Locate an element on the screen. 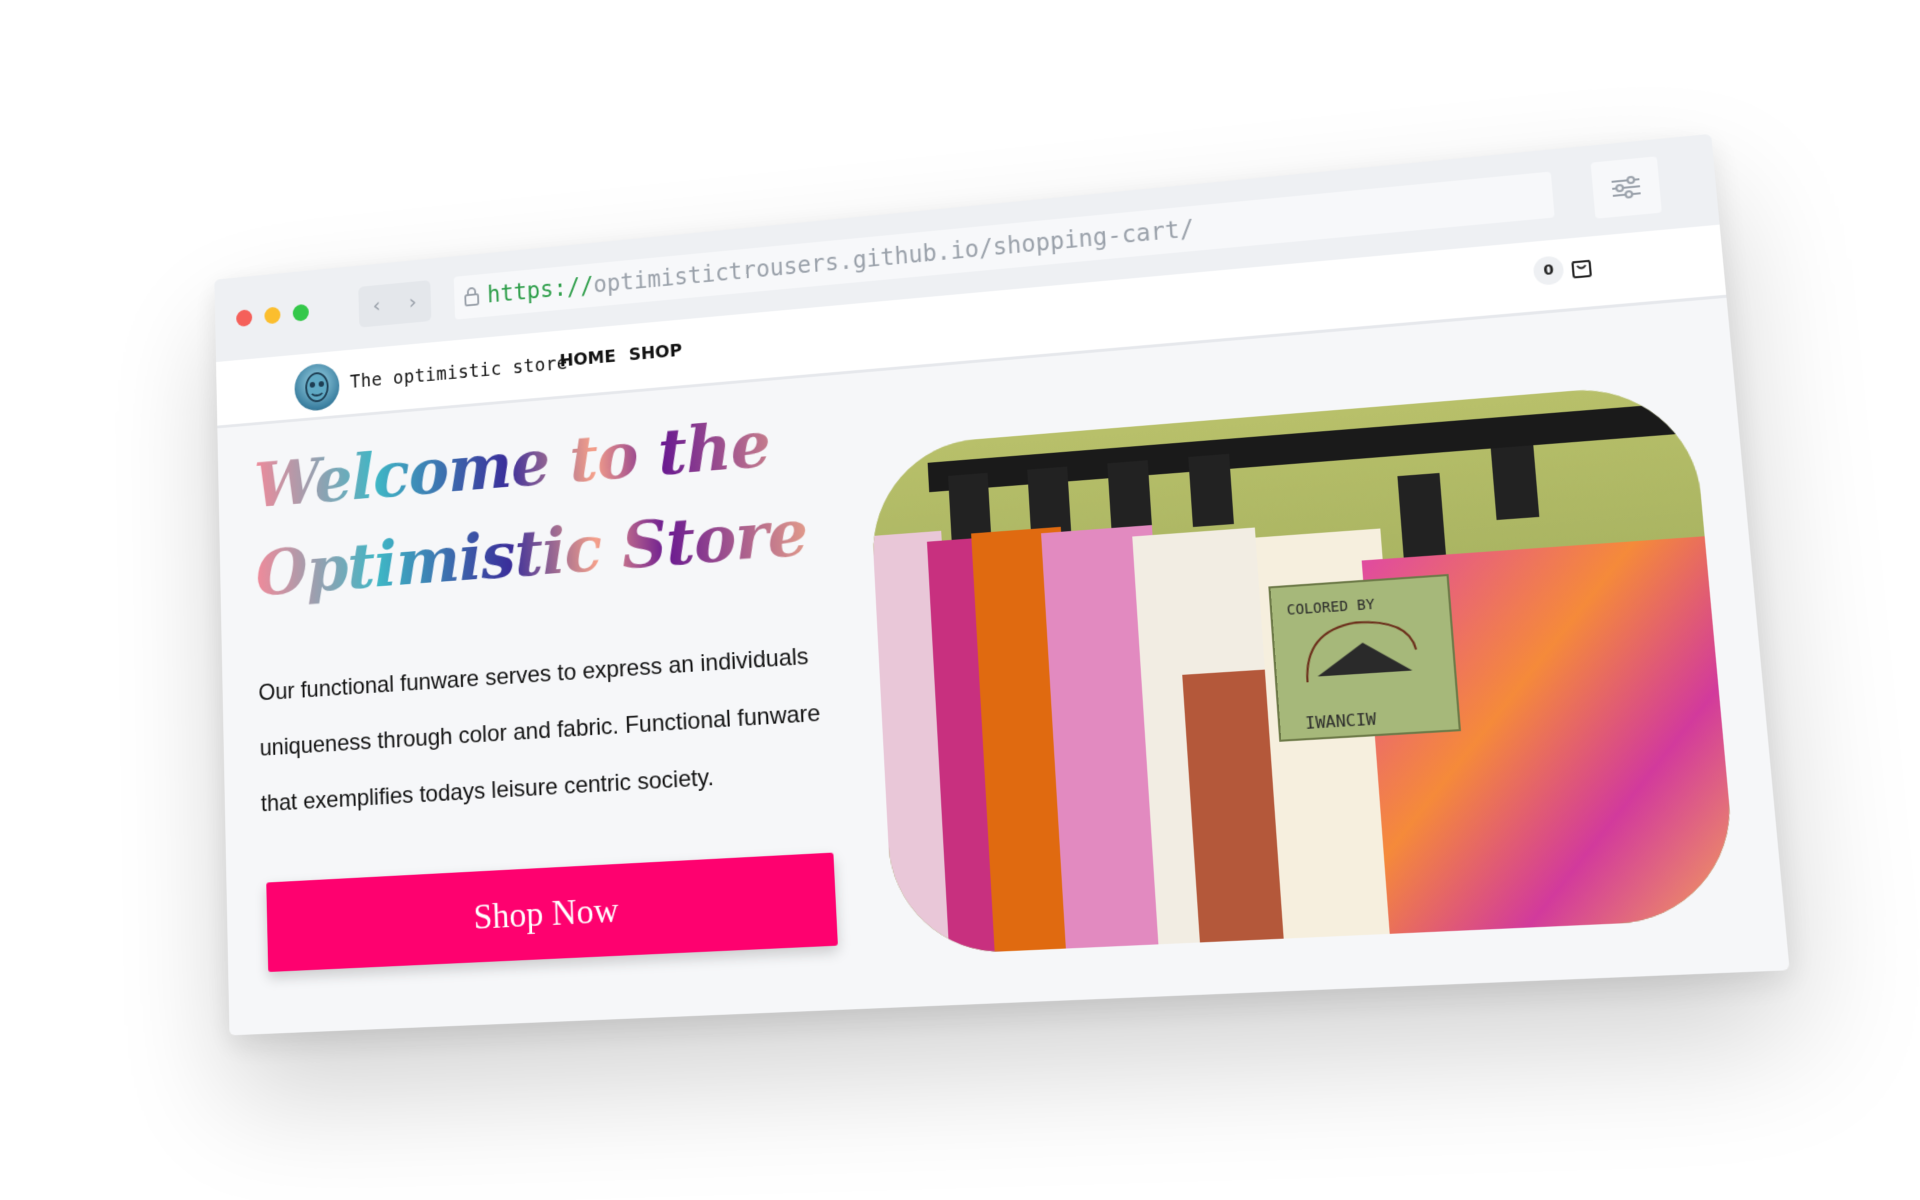  window-controls is located at coordinates (273, 315).